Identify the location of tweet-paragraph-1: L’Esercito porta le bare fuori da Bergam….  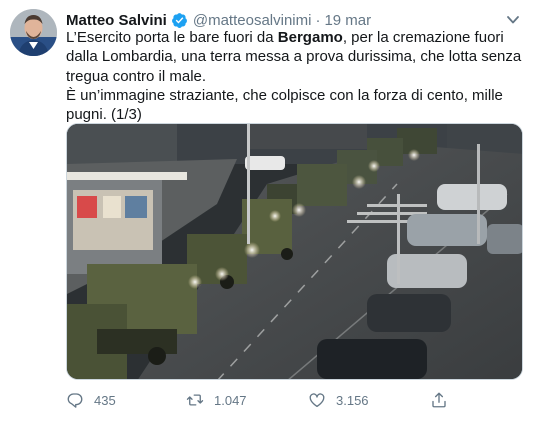
(297, 57).